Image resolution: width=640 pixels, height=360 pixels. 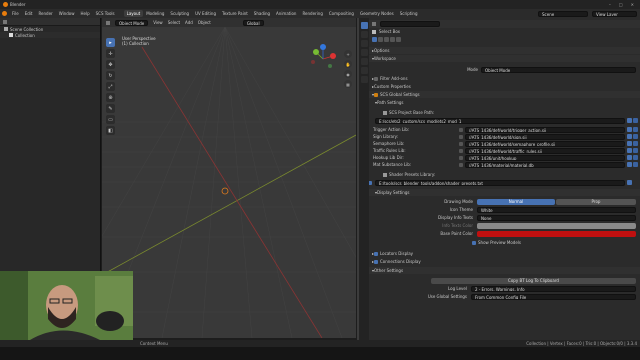 What do you see at coordinates (556, 233) in the screenshot?
I see `base-paint-color-swatch` at bounding box center [556, 233].